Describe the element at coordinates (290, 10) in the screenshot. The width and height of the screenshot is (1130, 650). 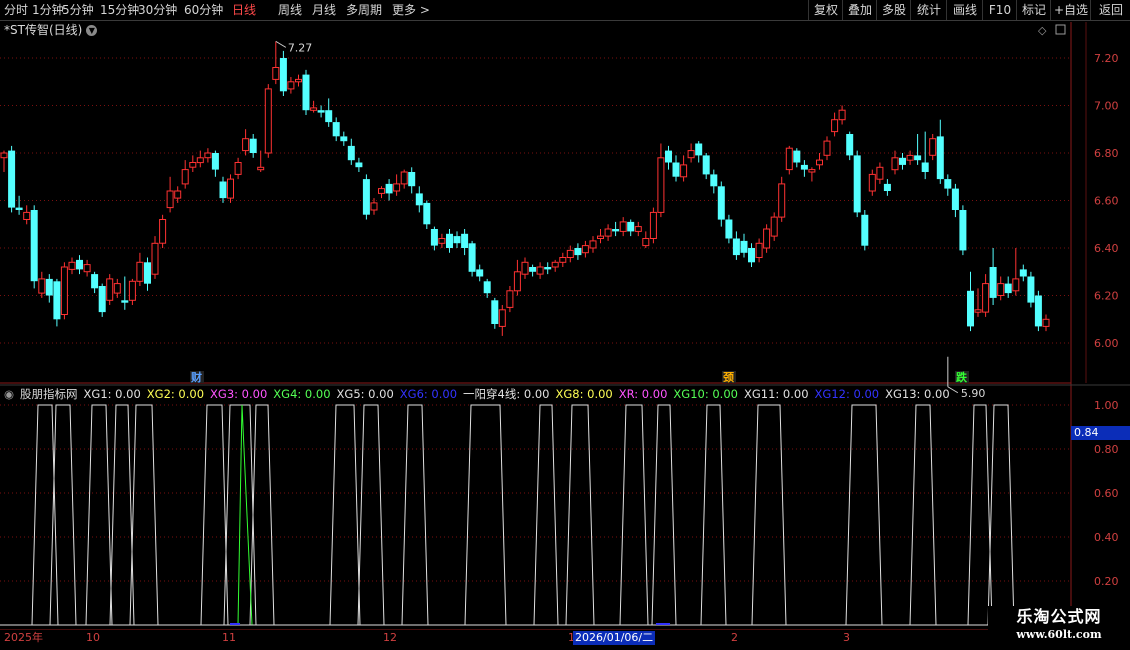
I see `tab-period: 周线` at that location.